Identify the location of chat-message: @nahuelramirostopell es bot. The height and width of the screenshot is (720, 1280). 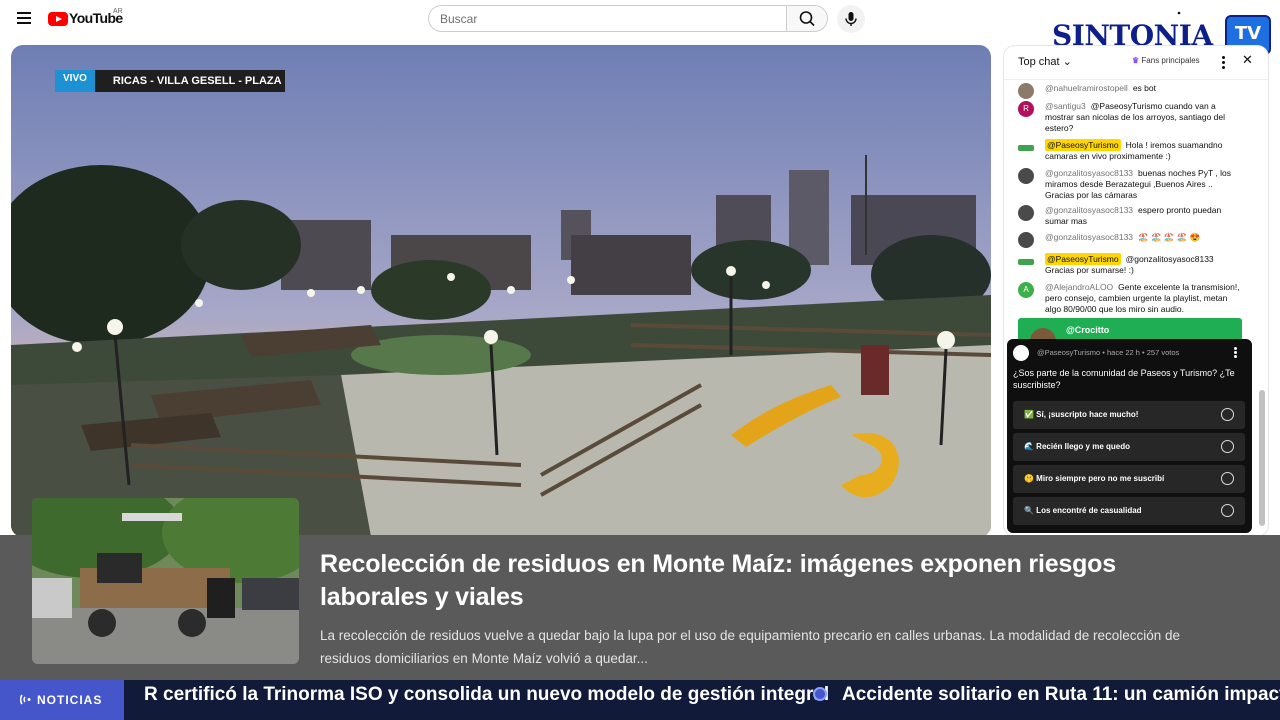
(1130, 91).